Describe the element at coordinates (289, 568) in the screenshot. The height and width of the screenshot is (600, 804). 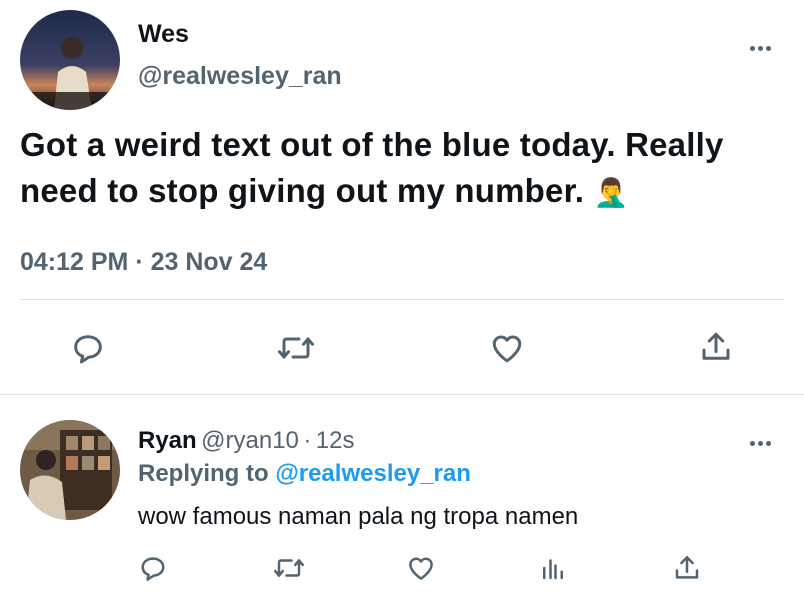
I see `reply-retweet-icon` at that location.